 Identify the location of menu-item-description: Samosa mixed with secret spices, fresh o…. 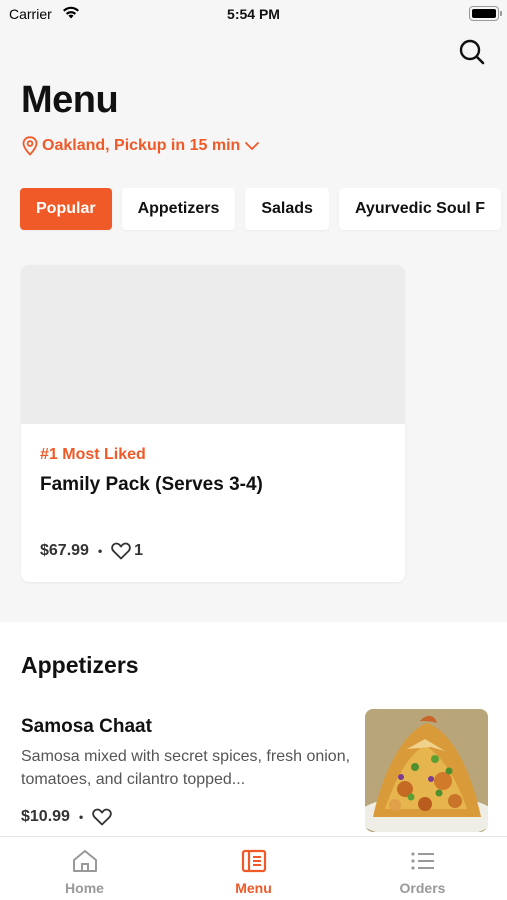
(186, 768).